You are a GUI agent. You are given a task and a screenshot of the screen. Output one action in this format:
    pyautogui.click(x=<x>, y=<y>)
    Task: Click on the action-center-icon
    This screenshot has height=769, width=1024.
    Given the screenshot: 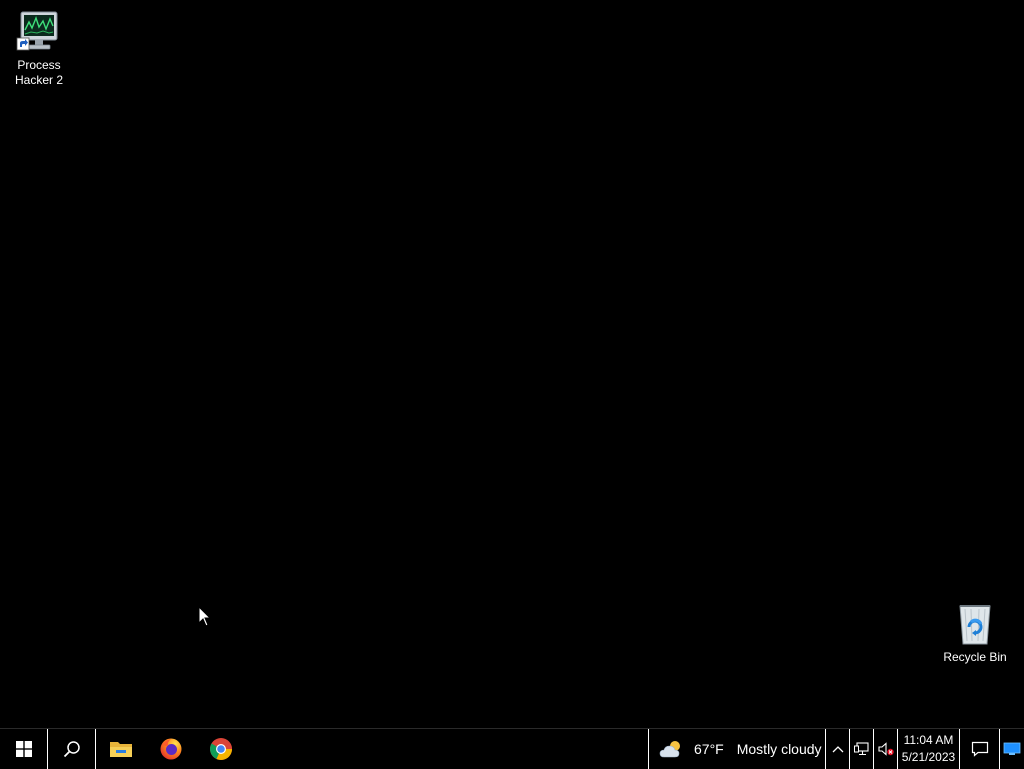 What is the action you would take?
    pyautogui.click(x=979, y=749)
    